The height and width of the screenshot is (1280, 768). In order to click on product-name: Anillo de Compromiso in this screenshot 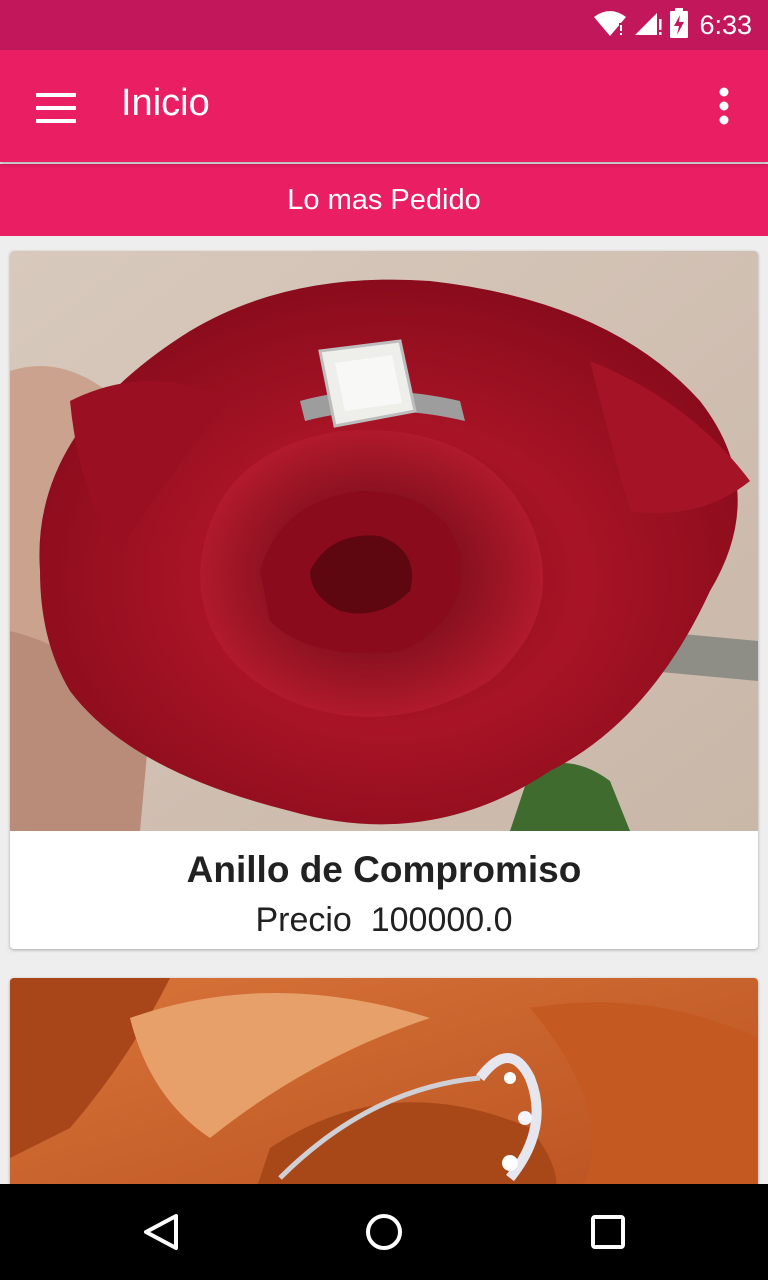, I will do `click(384, 869)`.